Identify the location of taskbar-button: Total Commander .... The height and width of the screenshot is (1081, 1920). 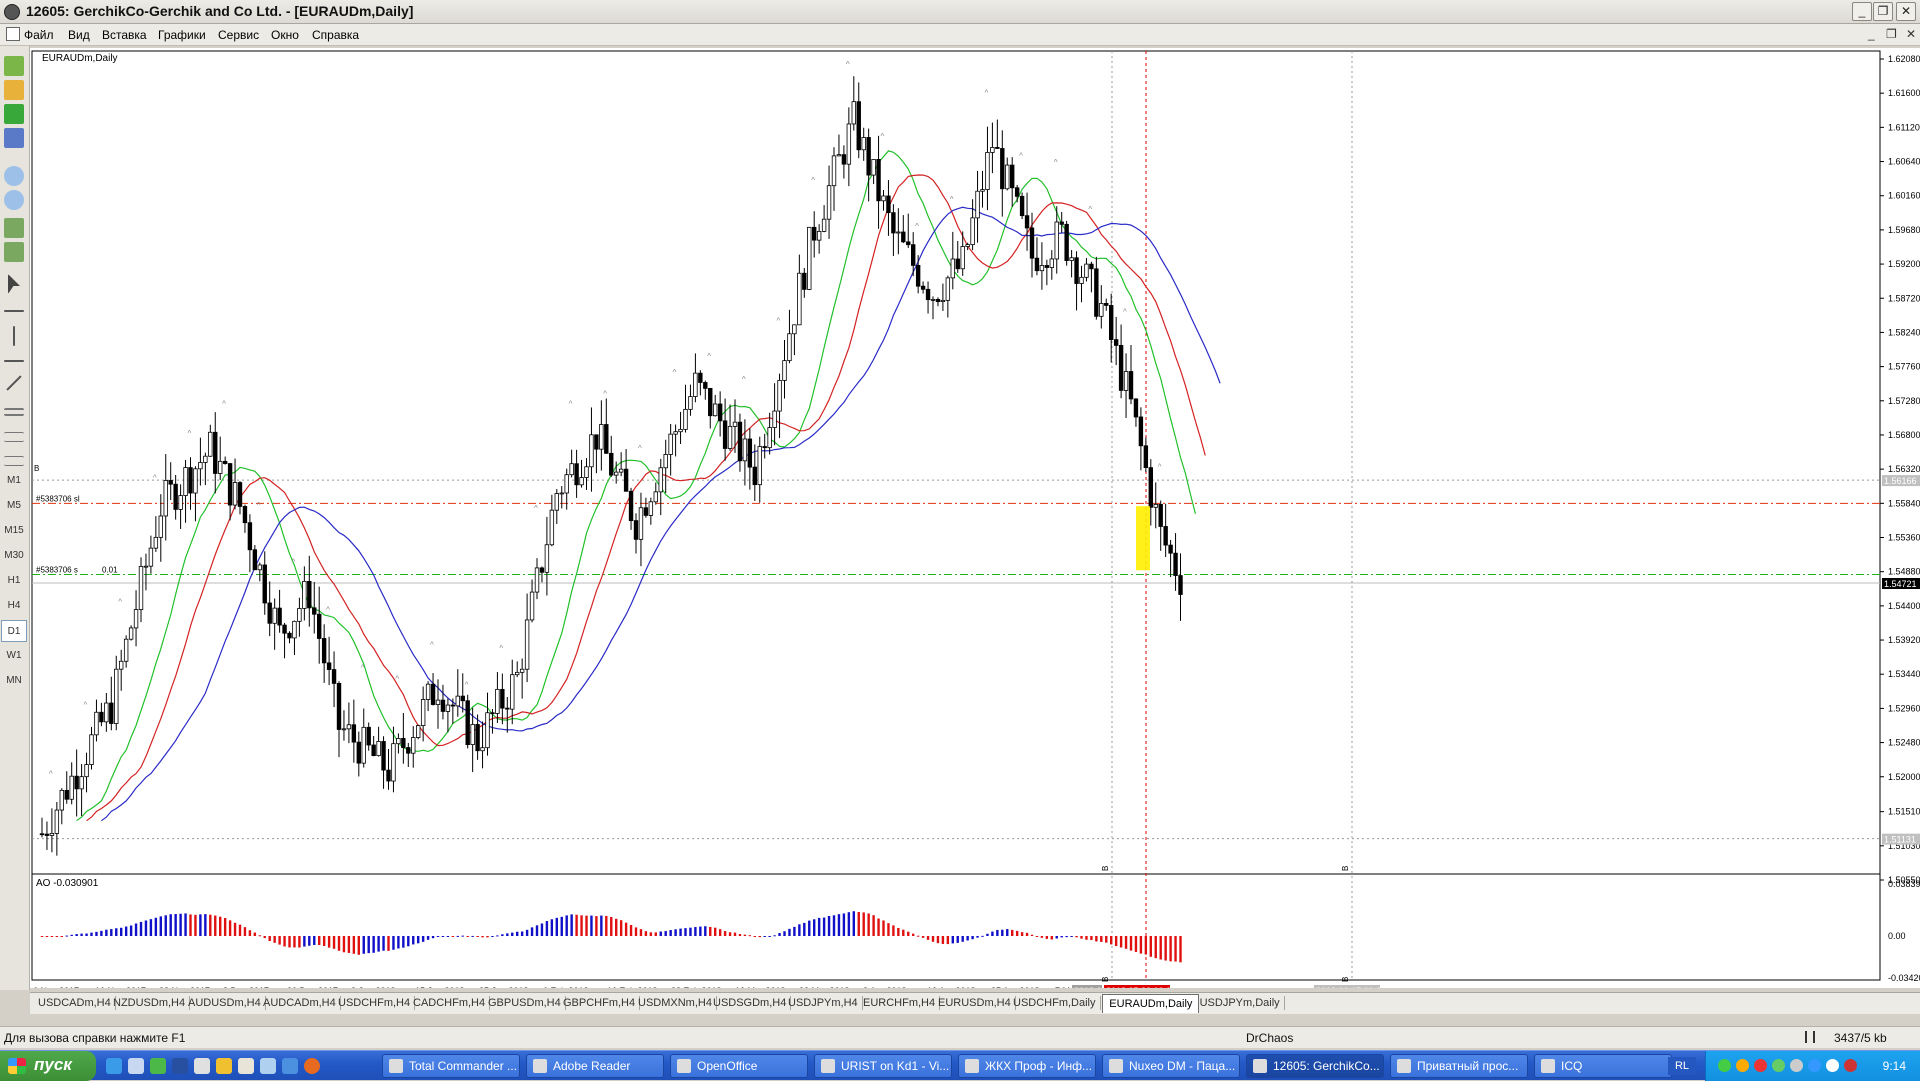
(451, 1066).